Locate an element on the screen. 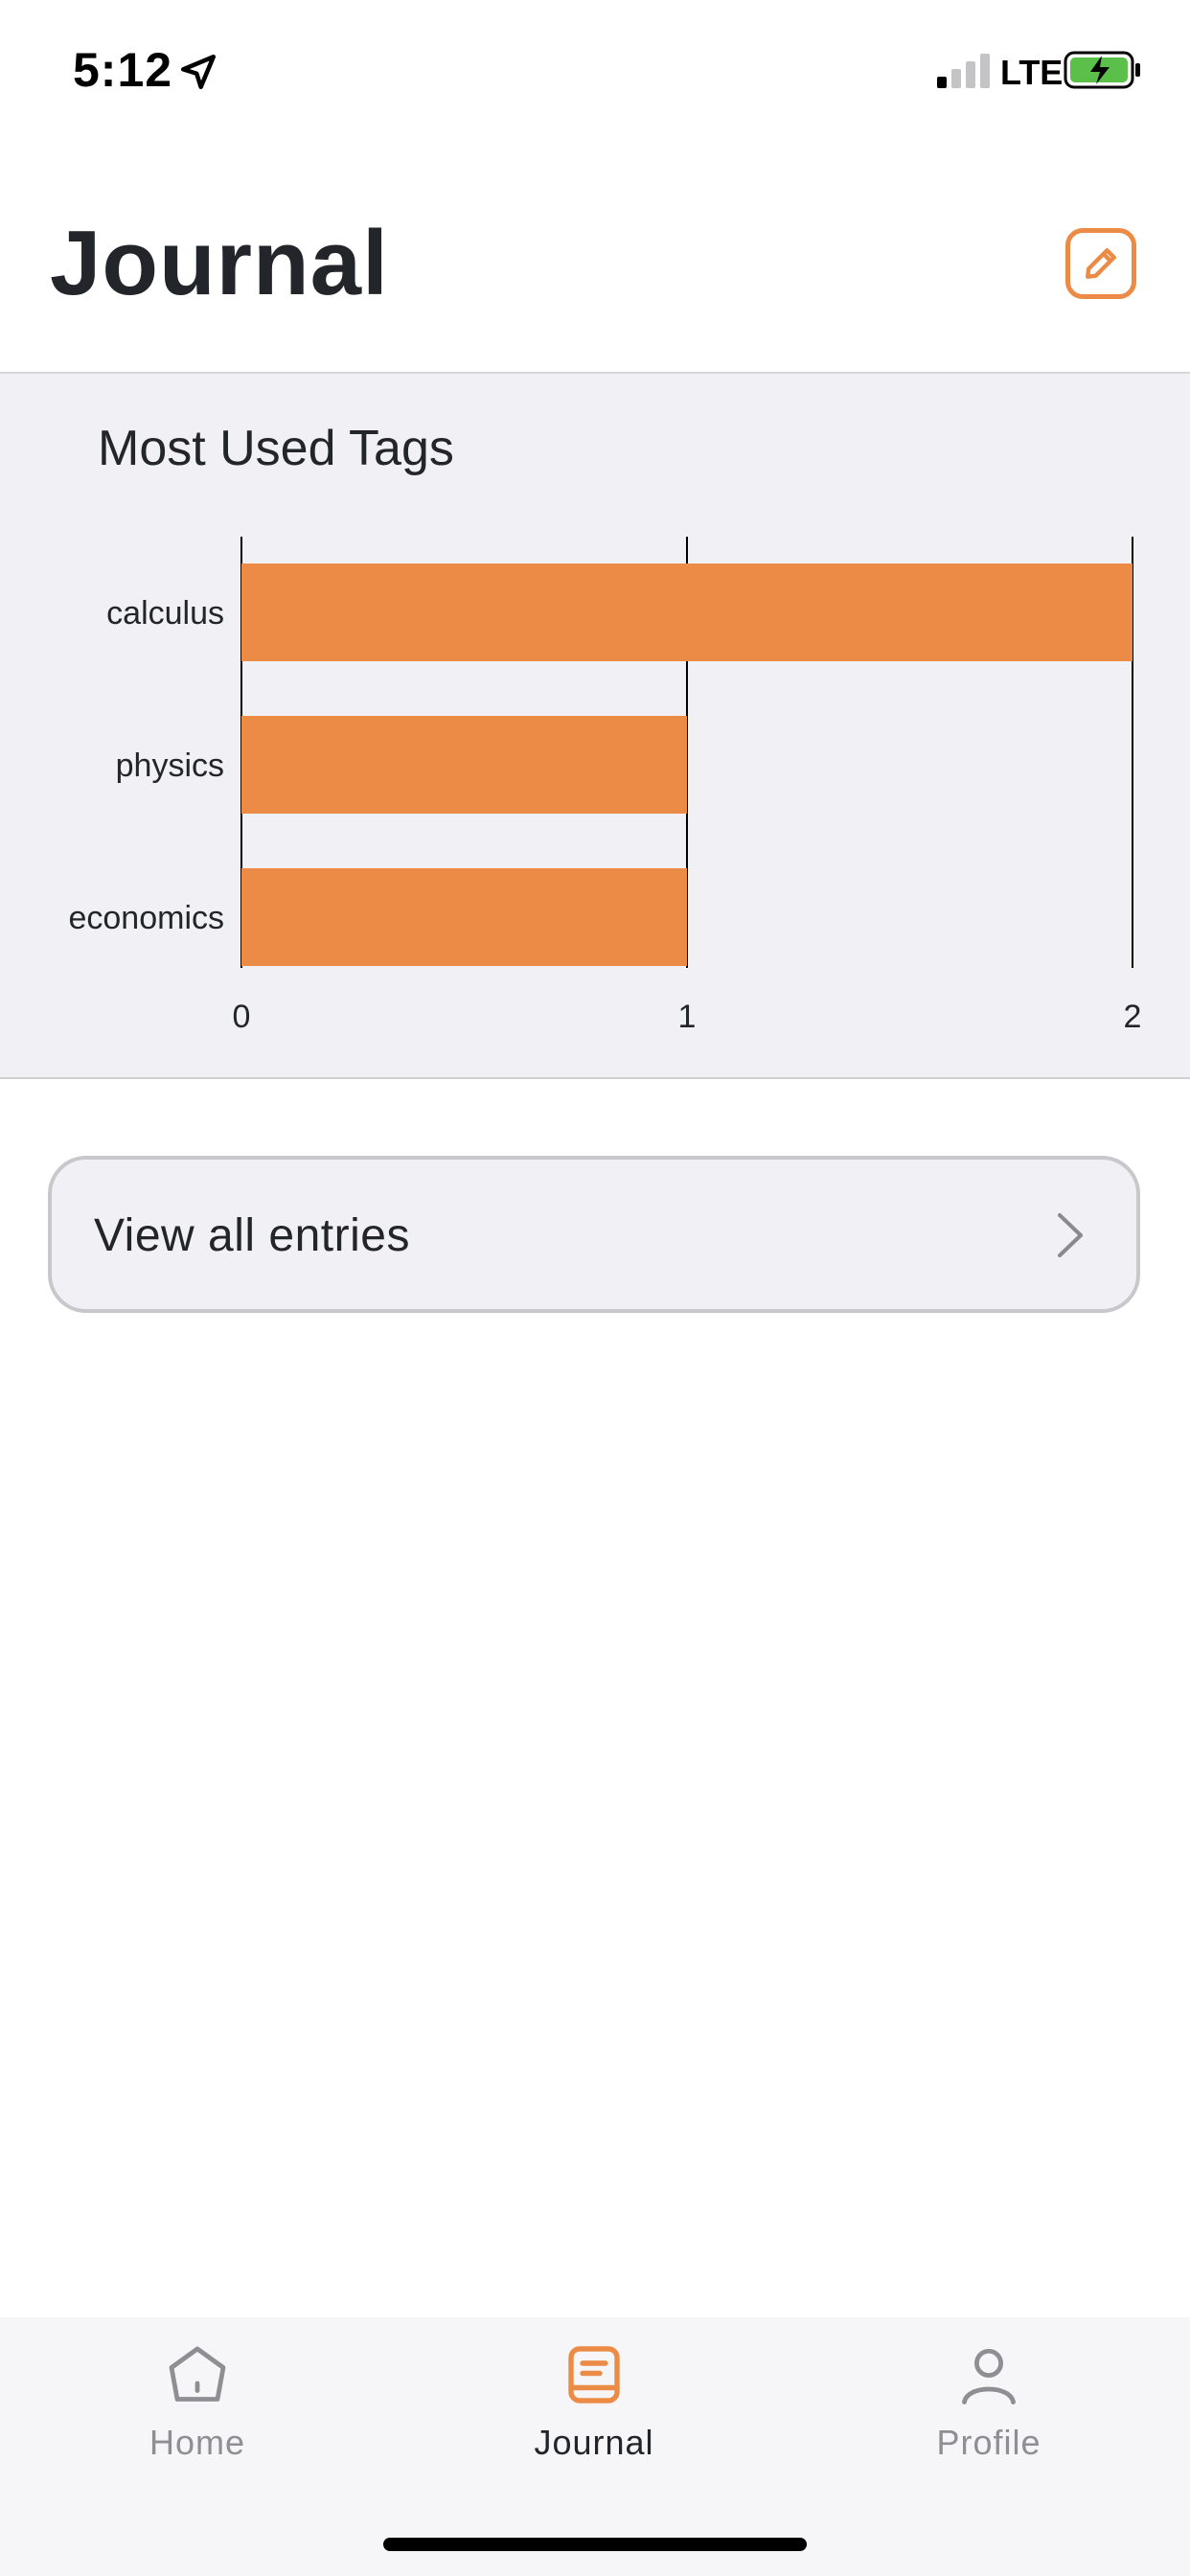  tab-profile-label: Profile is located at coordinates (988, 2442).